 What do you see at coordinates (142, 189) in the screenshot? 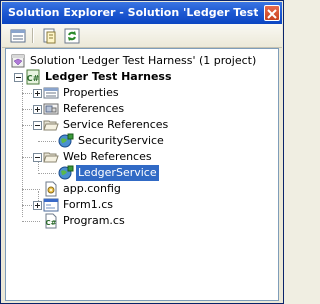
I see `tree-item-app-config: app.config` at bounding box center [142, 189].